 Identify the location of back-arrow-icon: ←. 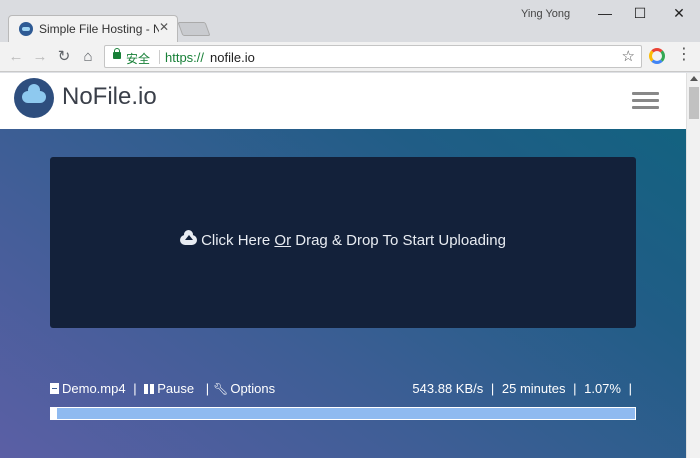
(16, 57).